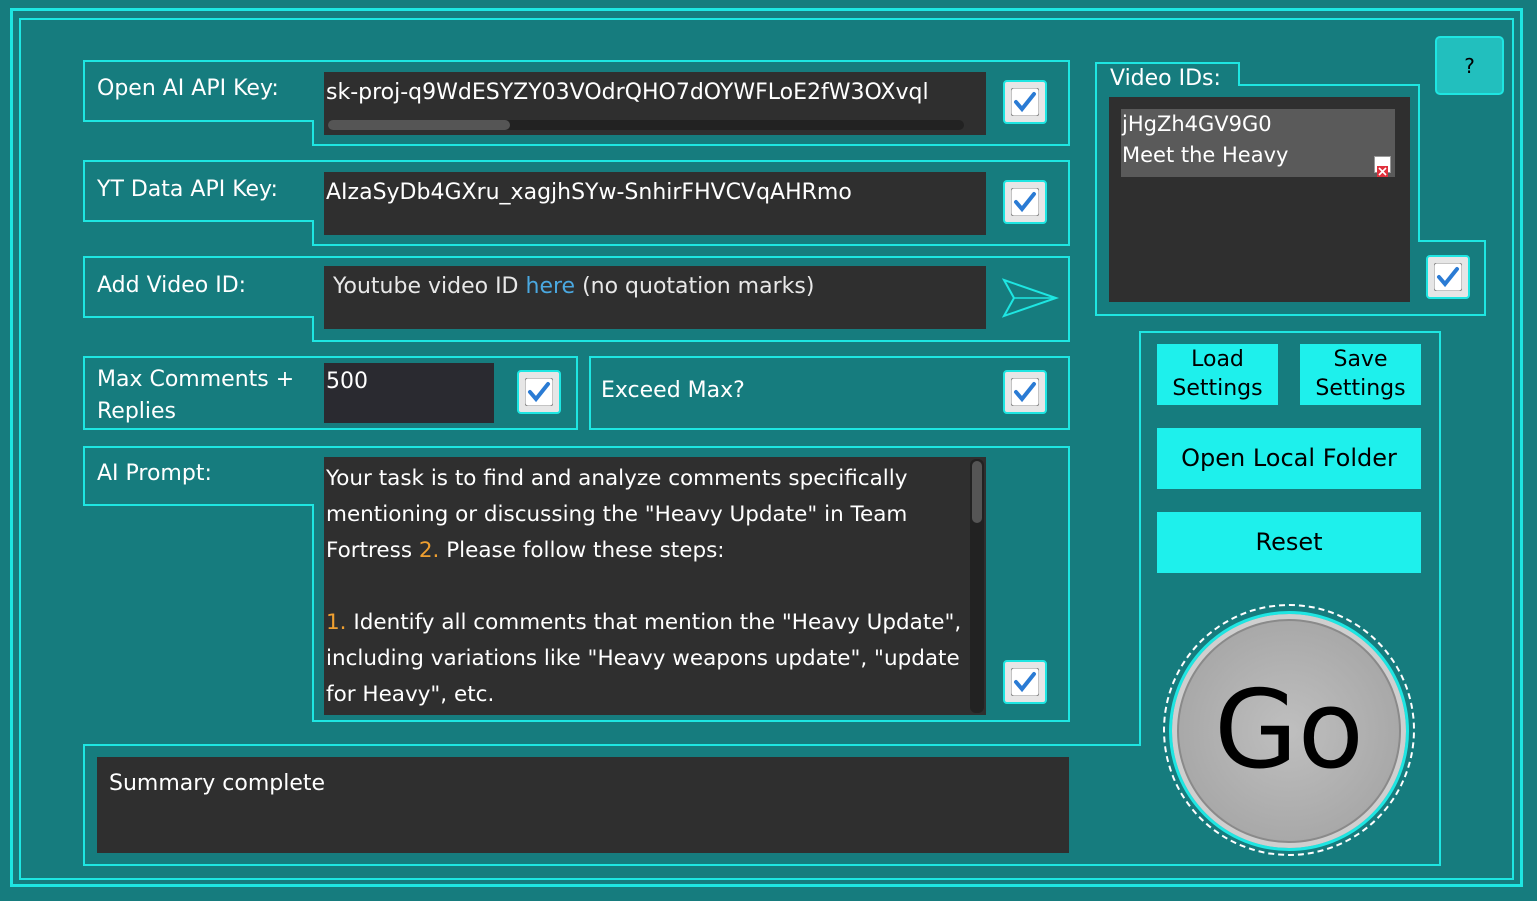 This screenshot has width=1537, height=901. I want to click on openai-key-label: Open AI API Key:, so click(188, 88).